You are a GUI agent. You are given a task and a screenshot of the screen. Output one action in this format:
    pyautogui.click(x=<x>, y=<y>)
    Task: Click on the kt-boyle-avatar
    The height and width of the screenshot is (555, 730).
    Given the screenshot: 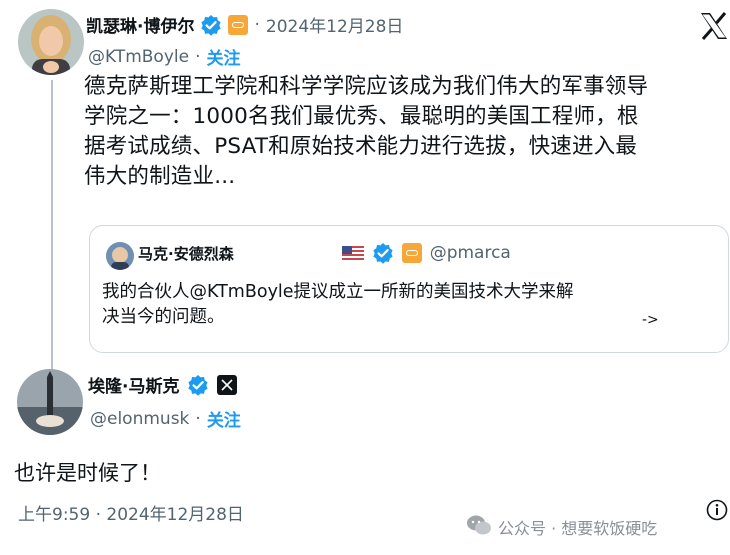 What is the action you would take?
    pyautogui.click(x=51, y=42)
    